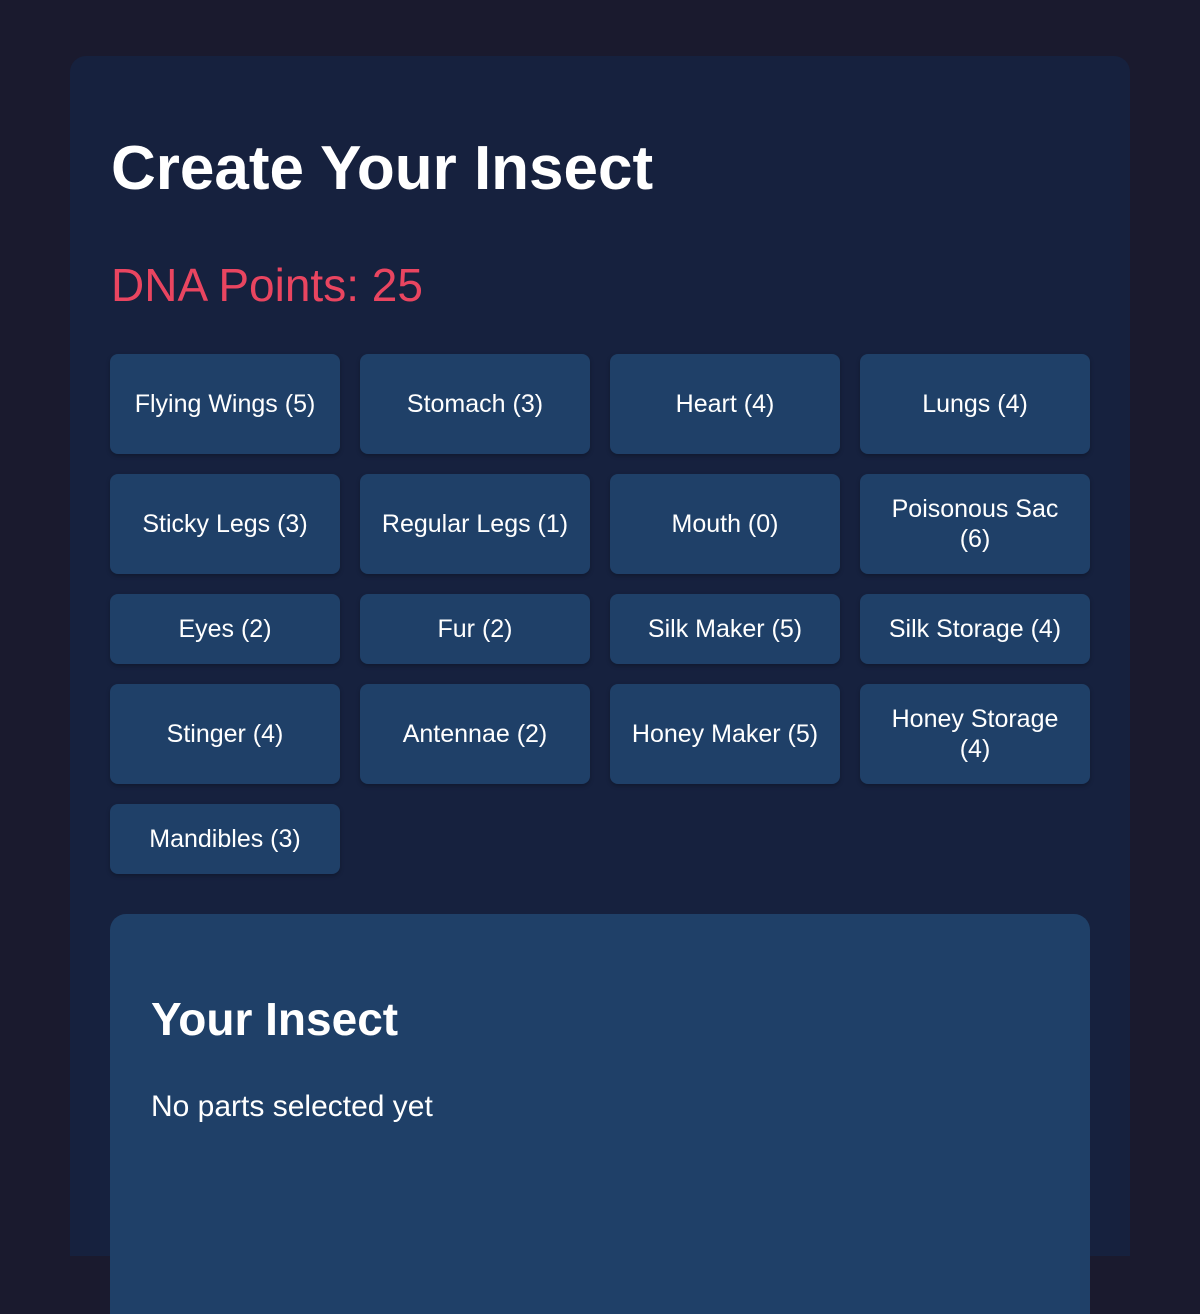 This screenshot has height=1314, width=1200. I want to click on part-button-stomach: Stomach (3), so click(475, 404).